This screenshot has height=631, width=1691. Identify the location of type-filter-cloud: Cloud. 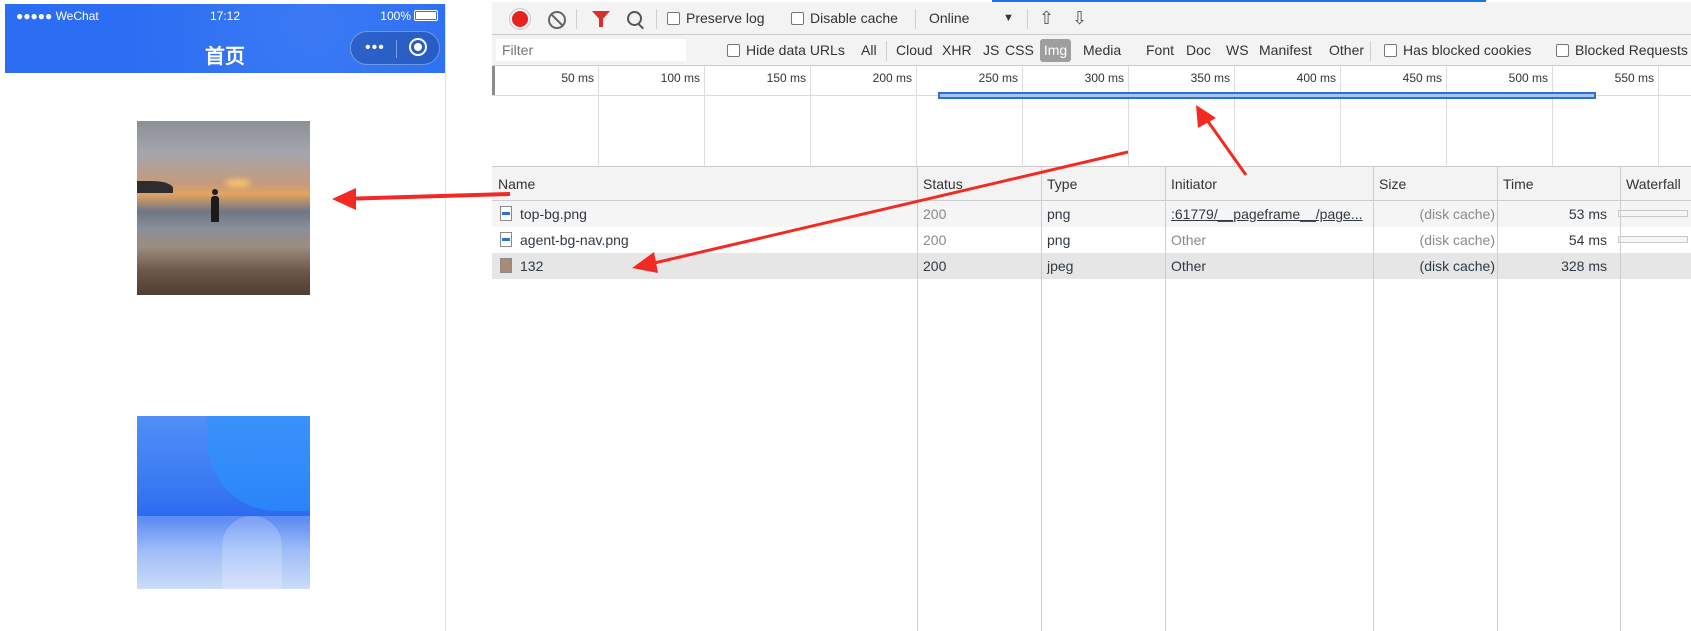
(914, 50).